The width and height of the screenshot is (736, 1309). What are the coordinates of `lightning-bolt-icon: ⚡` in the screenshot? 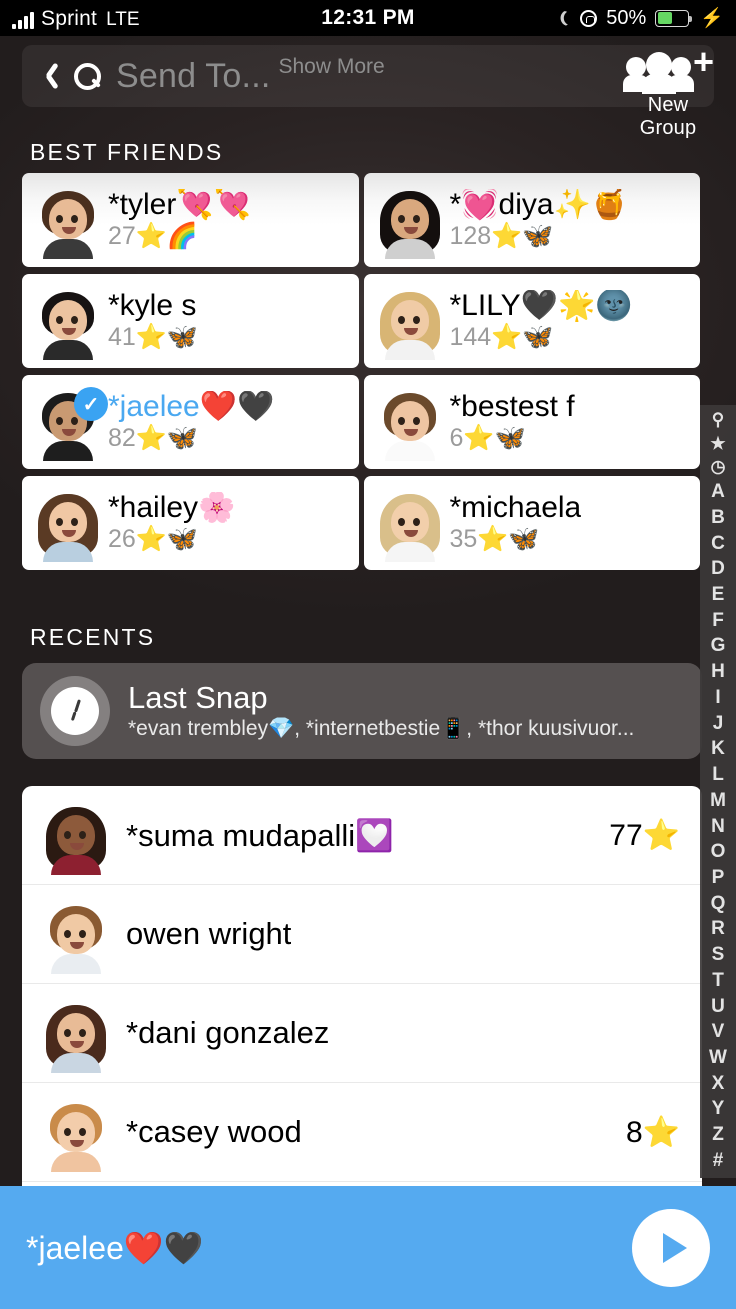 It's located at (712, 18).